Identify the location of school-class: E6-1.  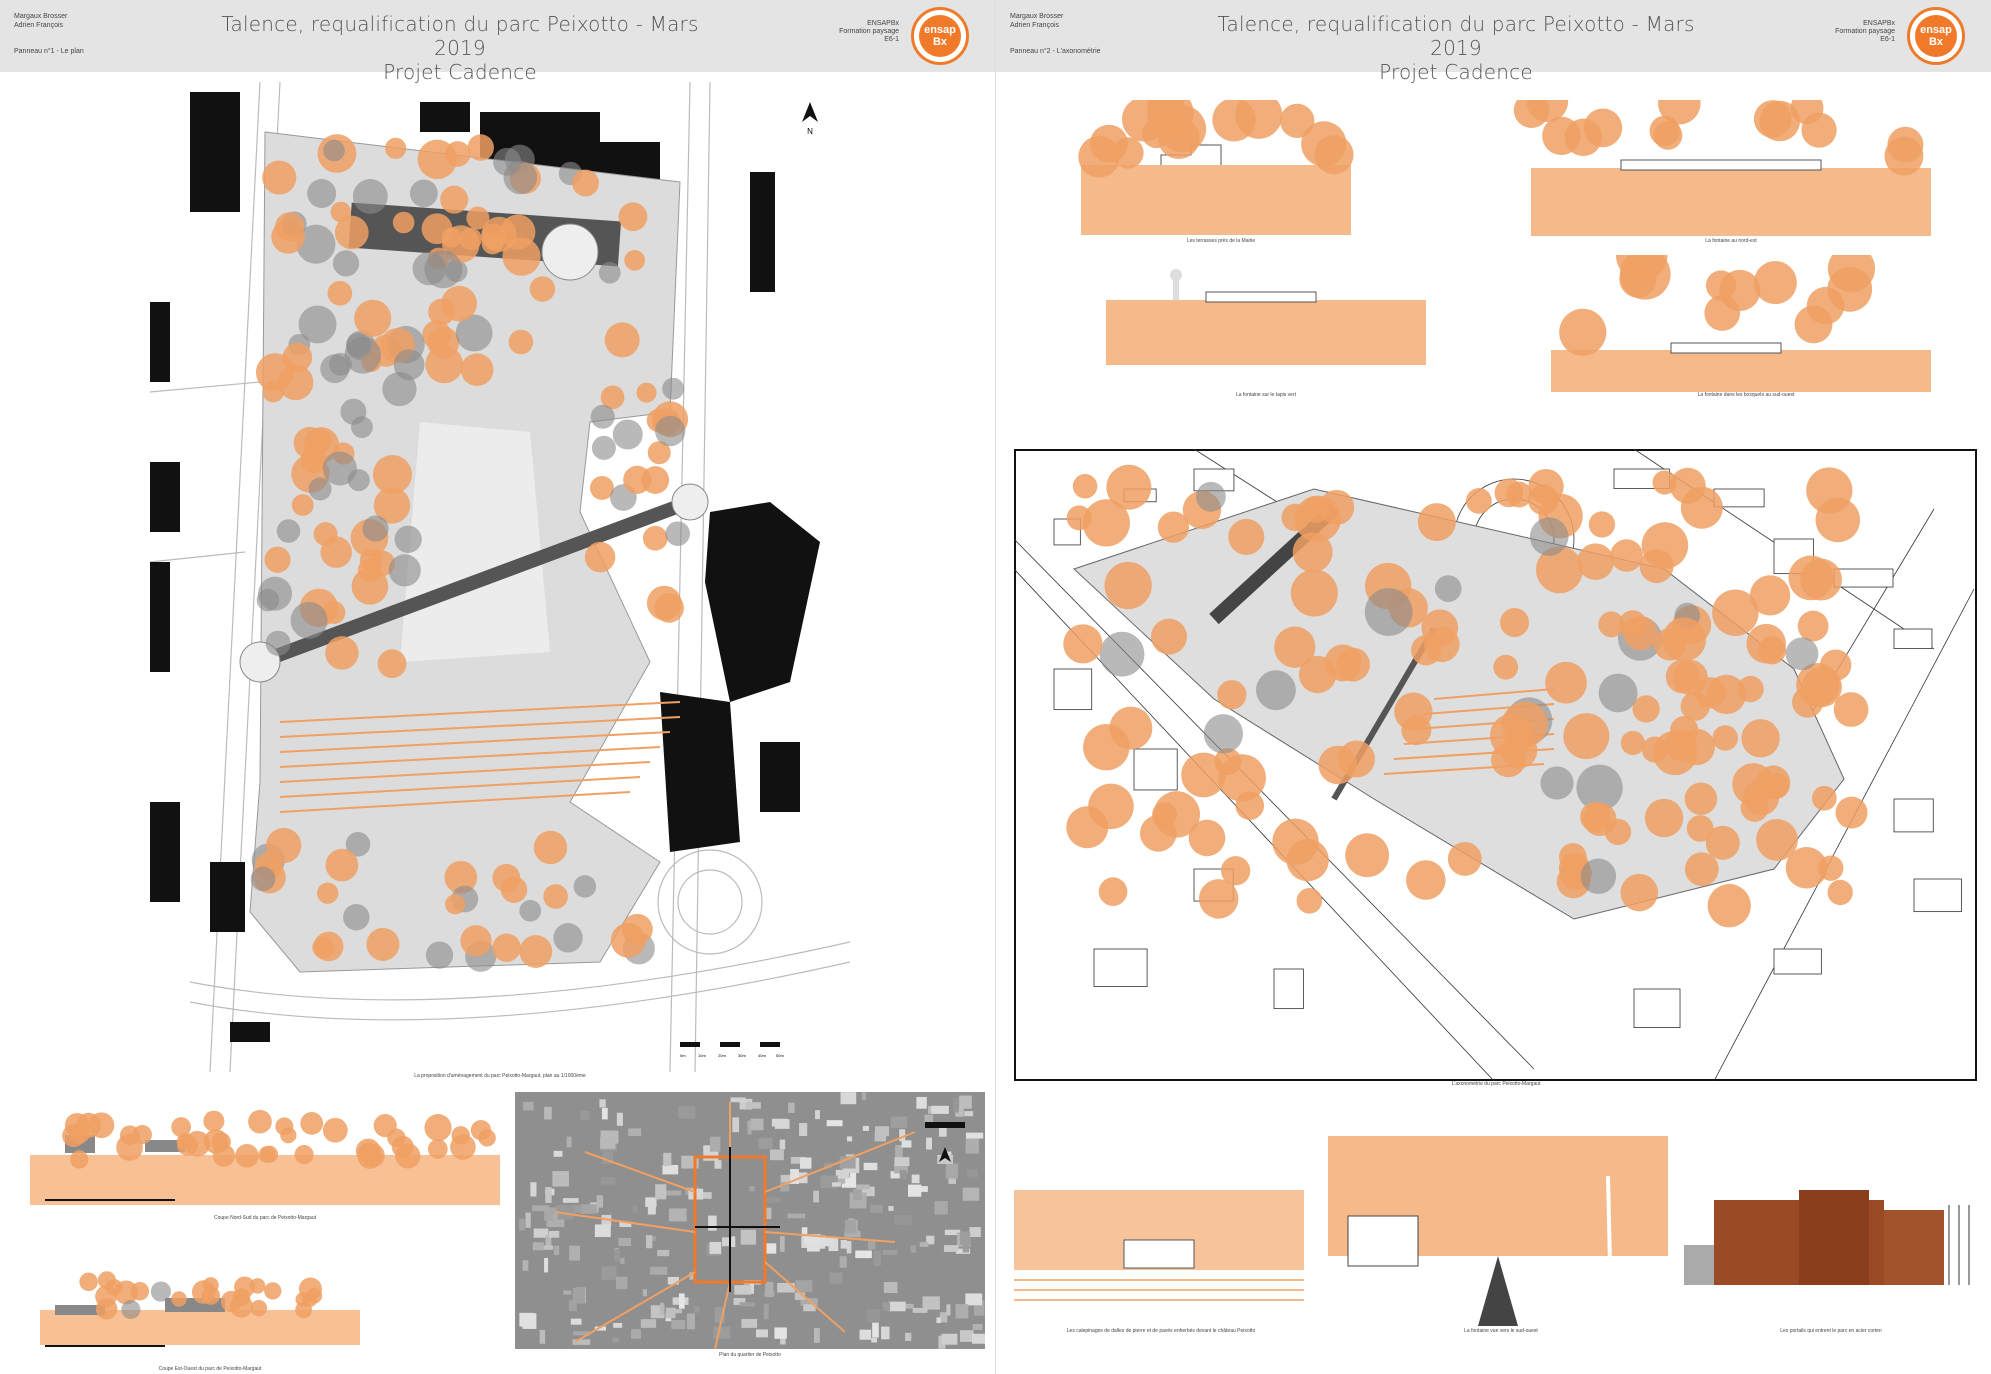
(891, 39).